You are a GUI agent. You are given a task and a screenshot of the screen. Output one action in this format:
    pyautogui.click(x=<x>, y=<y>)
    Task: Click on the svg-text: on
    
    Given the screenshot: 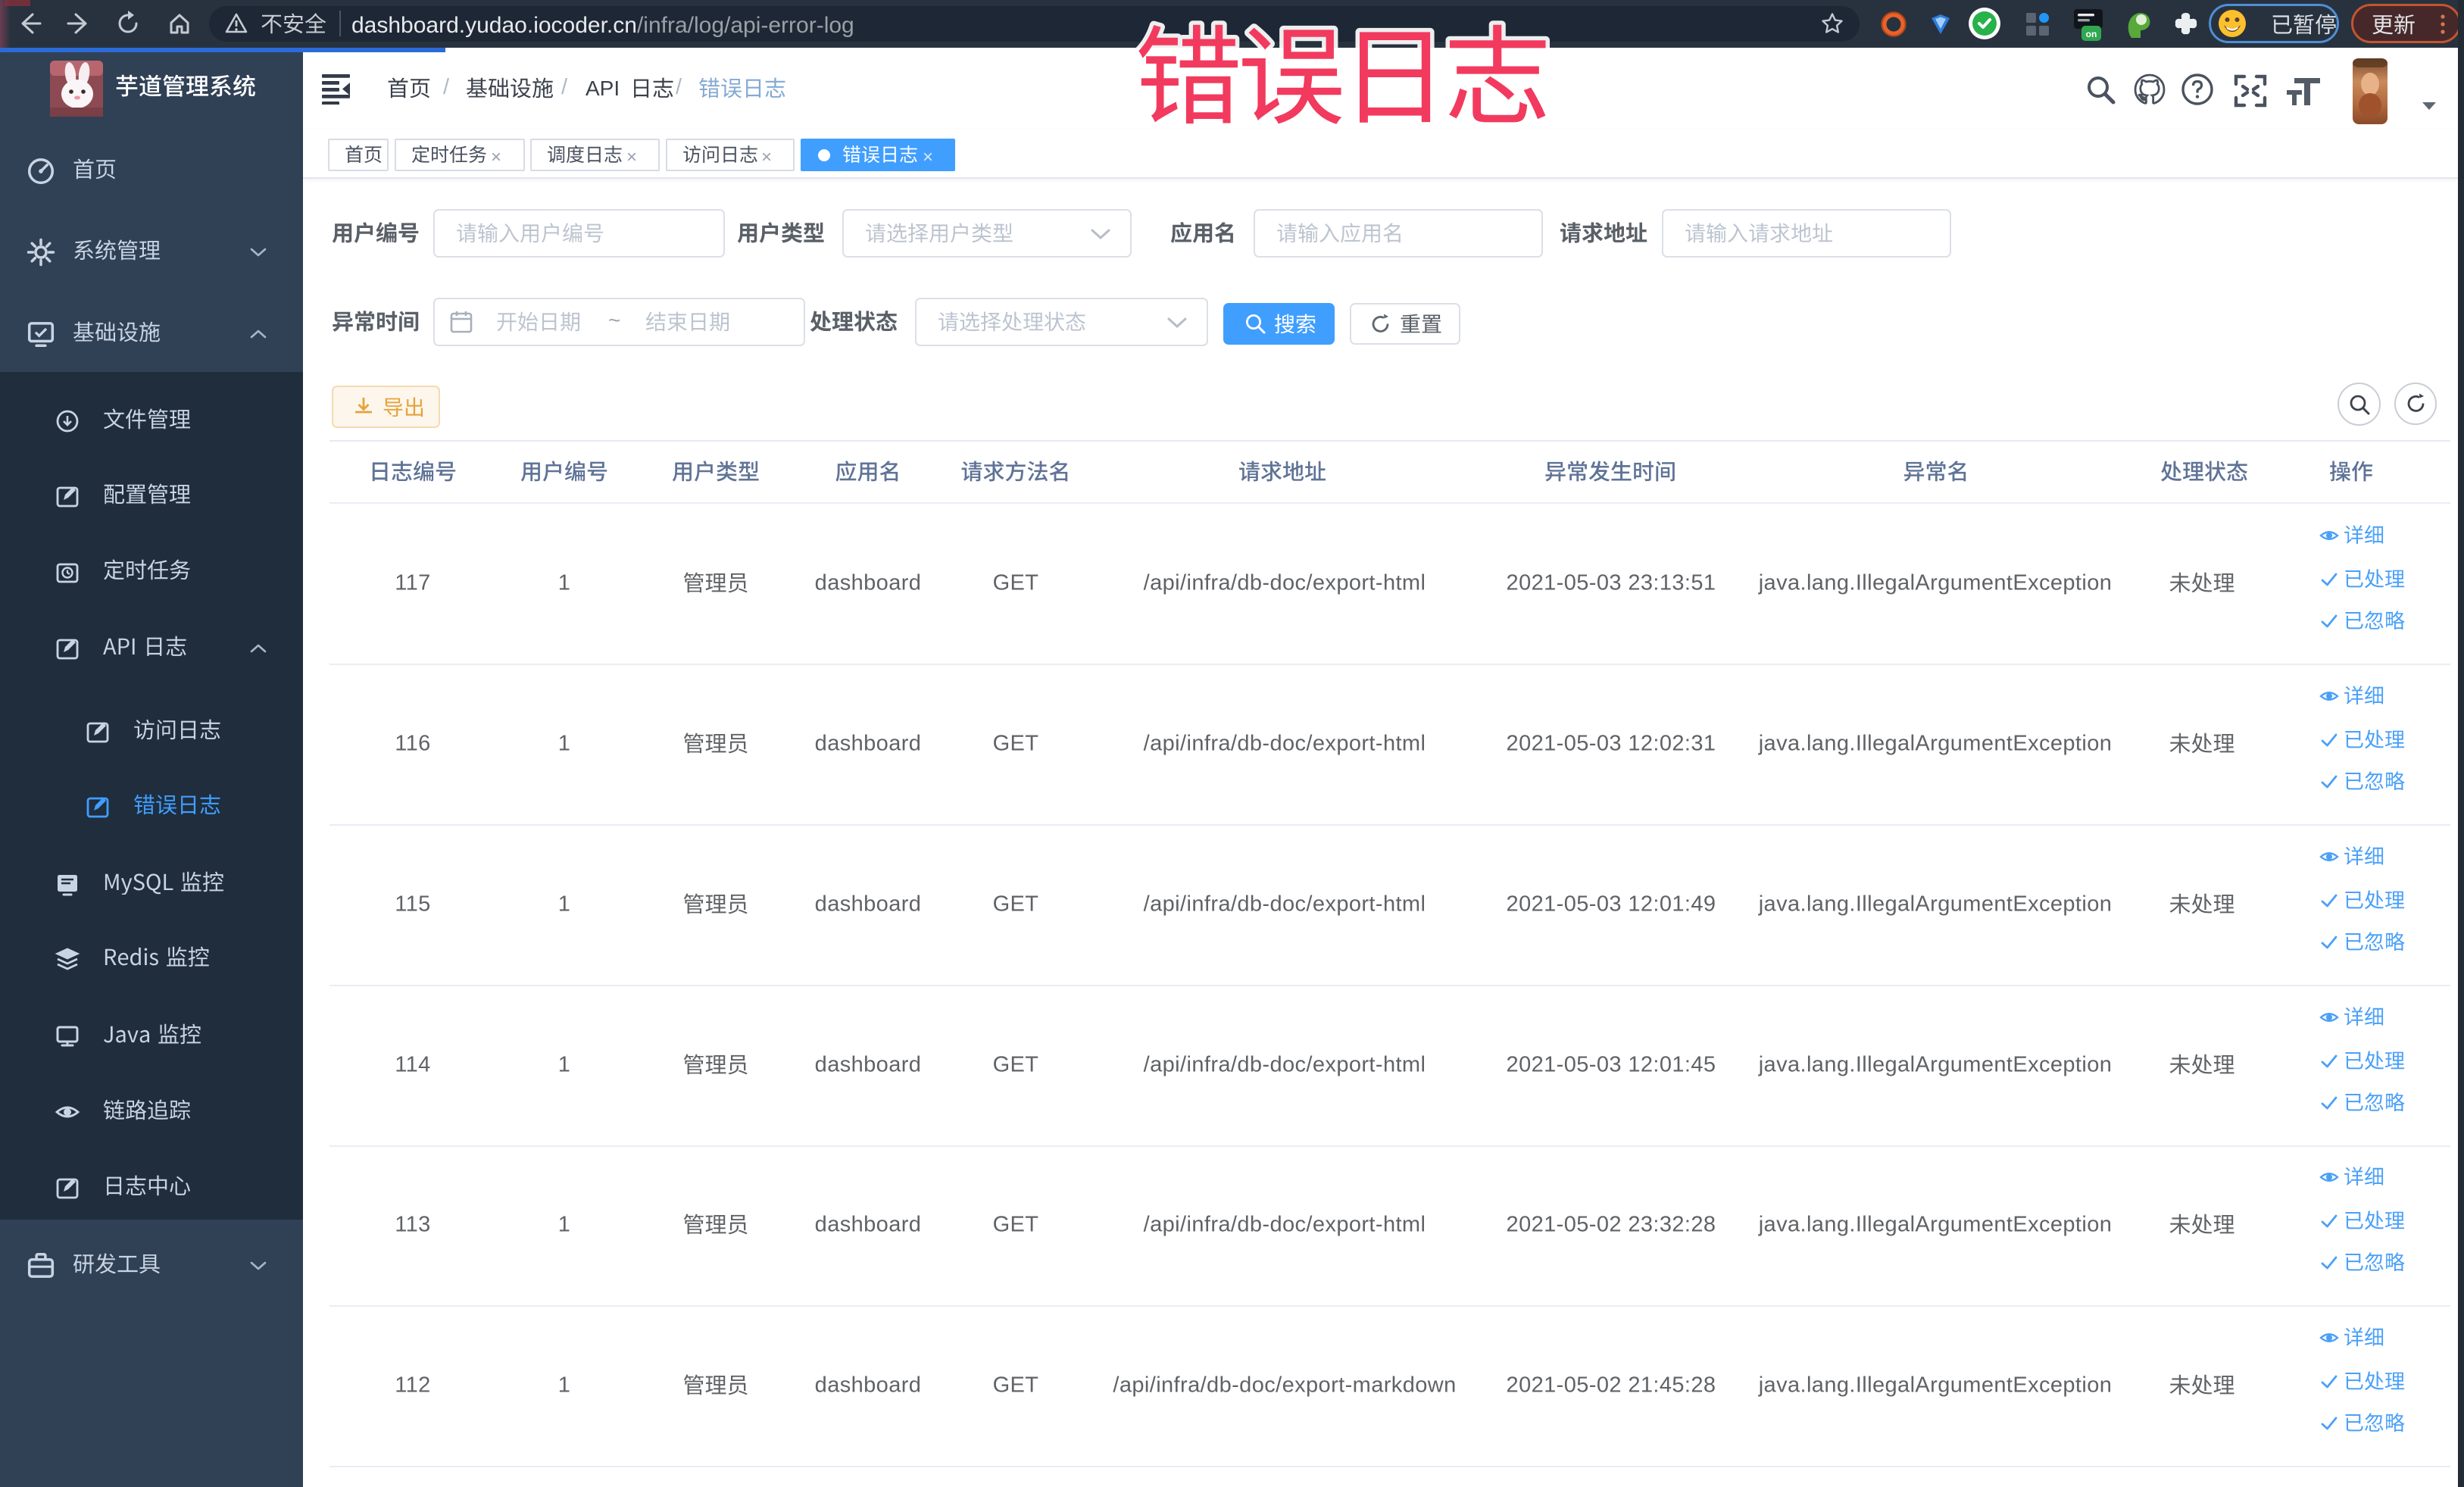 What is the action you would take?
    pyautogui.click(x=2091, y=34)
    